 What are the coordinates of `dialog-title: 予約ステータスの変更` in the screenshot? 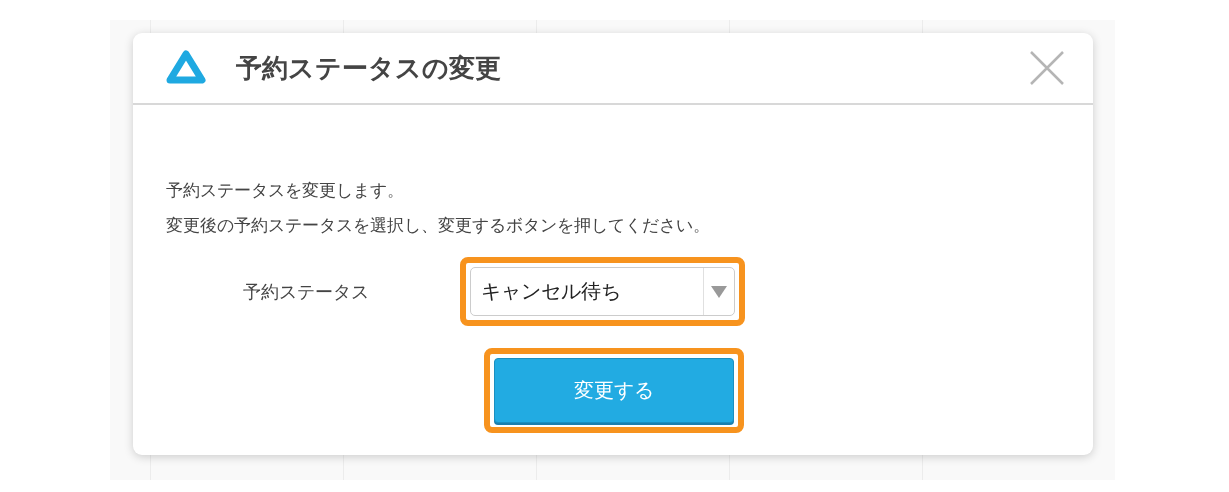 It's located at (369, 68).